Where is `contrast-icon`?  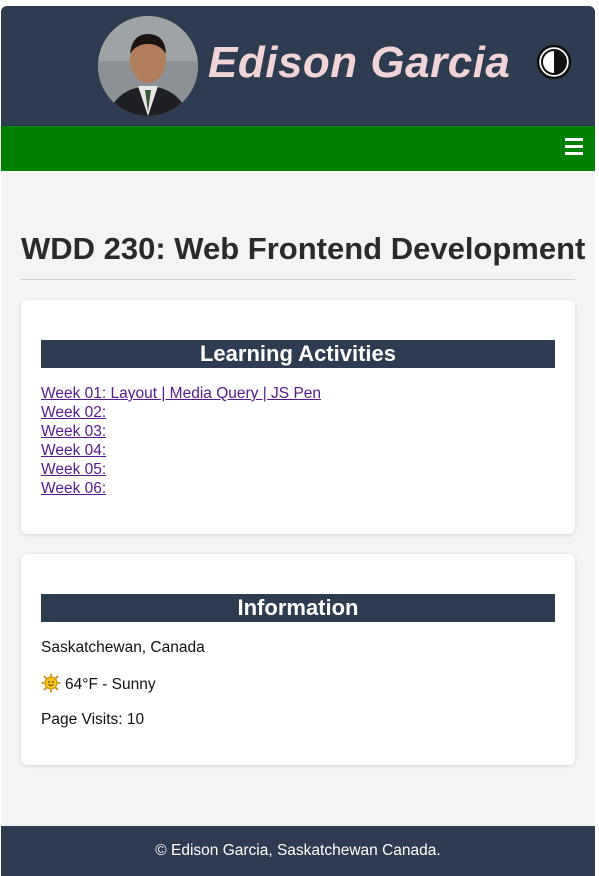 contrast-icon is located at coordinates (554, 62).